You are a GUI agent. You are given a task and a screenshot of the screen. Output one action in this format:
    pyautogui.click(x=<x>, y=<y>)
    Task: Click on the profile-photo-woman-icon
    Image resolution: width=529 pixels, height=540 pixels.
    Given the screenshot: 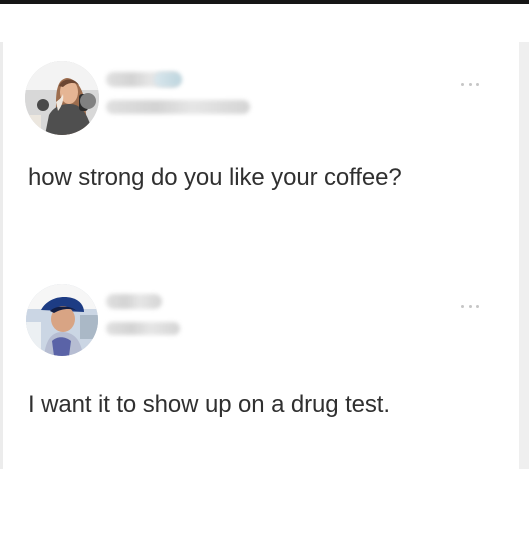 What is the action you would take?
    pyautogui.click(x=62, y=98)
    